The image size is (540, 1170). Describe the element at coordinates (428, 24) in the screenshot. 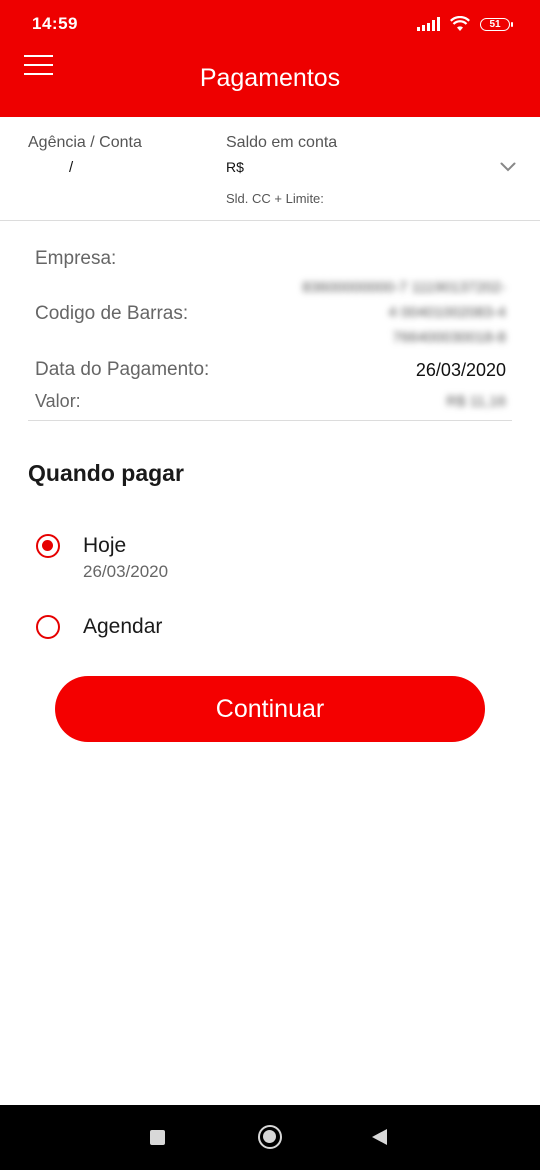

I see `signal-icon` at that location.